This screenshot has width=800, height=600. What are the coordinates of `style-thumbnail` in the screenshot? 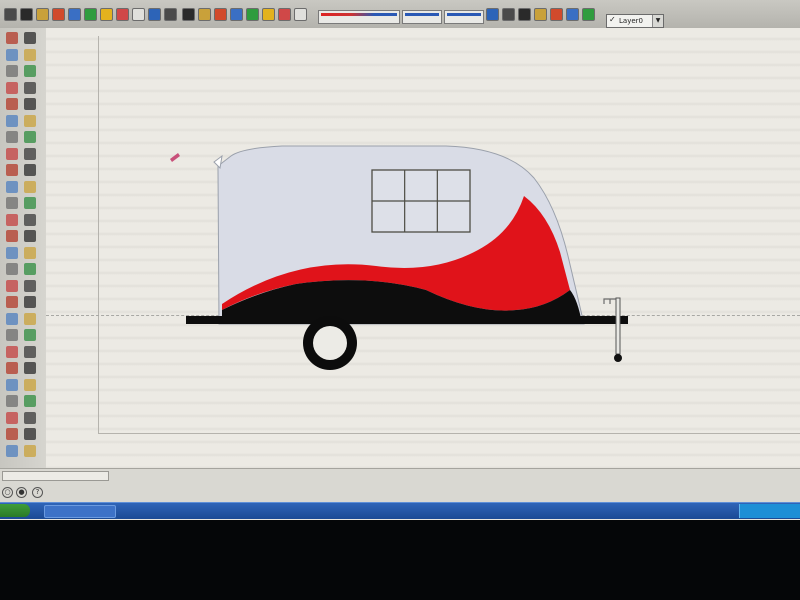 It's located at (359, 17).